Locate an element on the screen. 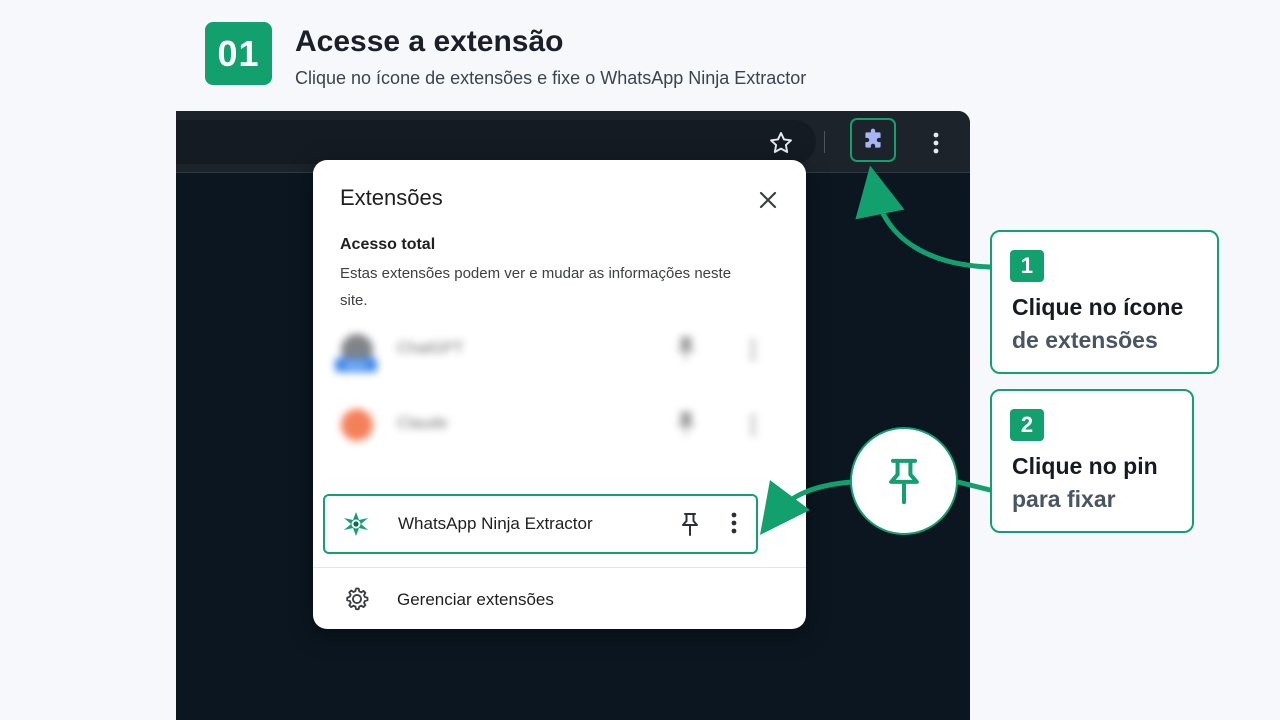 Image resolution: width=1280 pixels, height=720 pixels. claude-icon is located at coordinates (357, 425).